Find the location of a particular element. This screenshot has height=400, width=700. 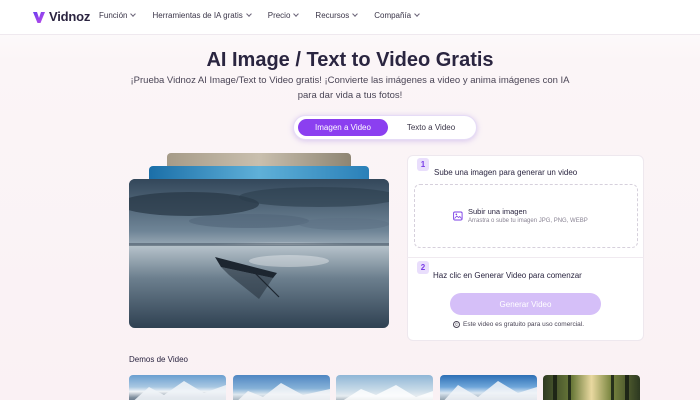

tab-imagen-a-video: Imagen a Video is located at coordinates (343, 127).